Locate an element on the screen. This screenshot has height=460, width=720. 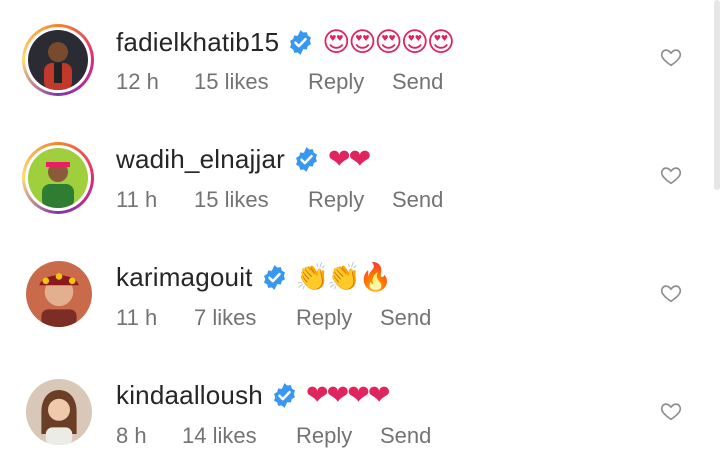
comment-text: 👏👏🔥 is located at coordinates (344, 277).